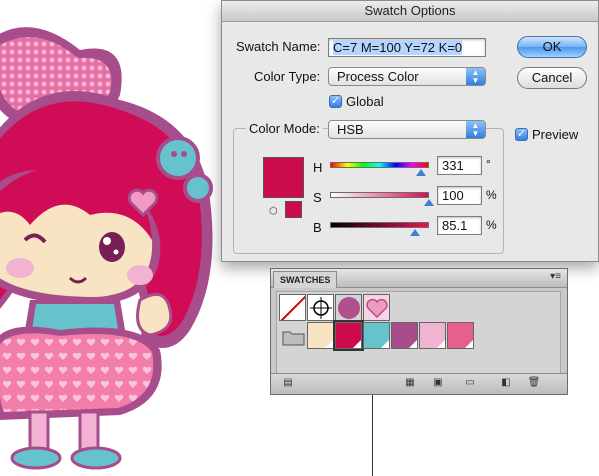 The height and width of the screenshot is (476, 599). Describe the element at coordinates (292, 335) in the screenshot. I see `color-group-folder-icon` at that location.